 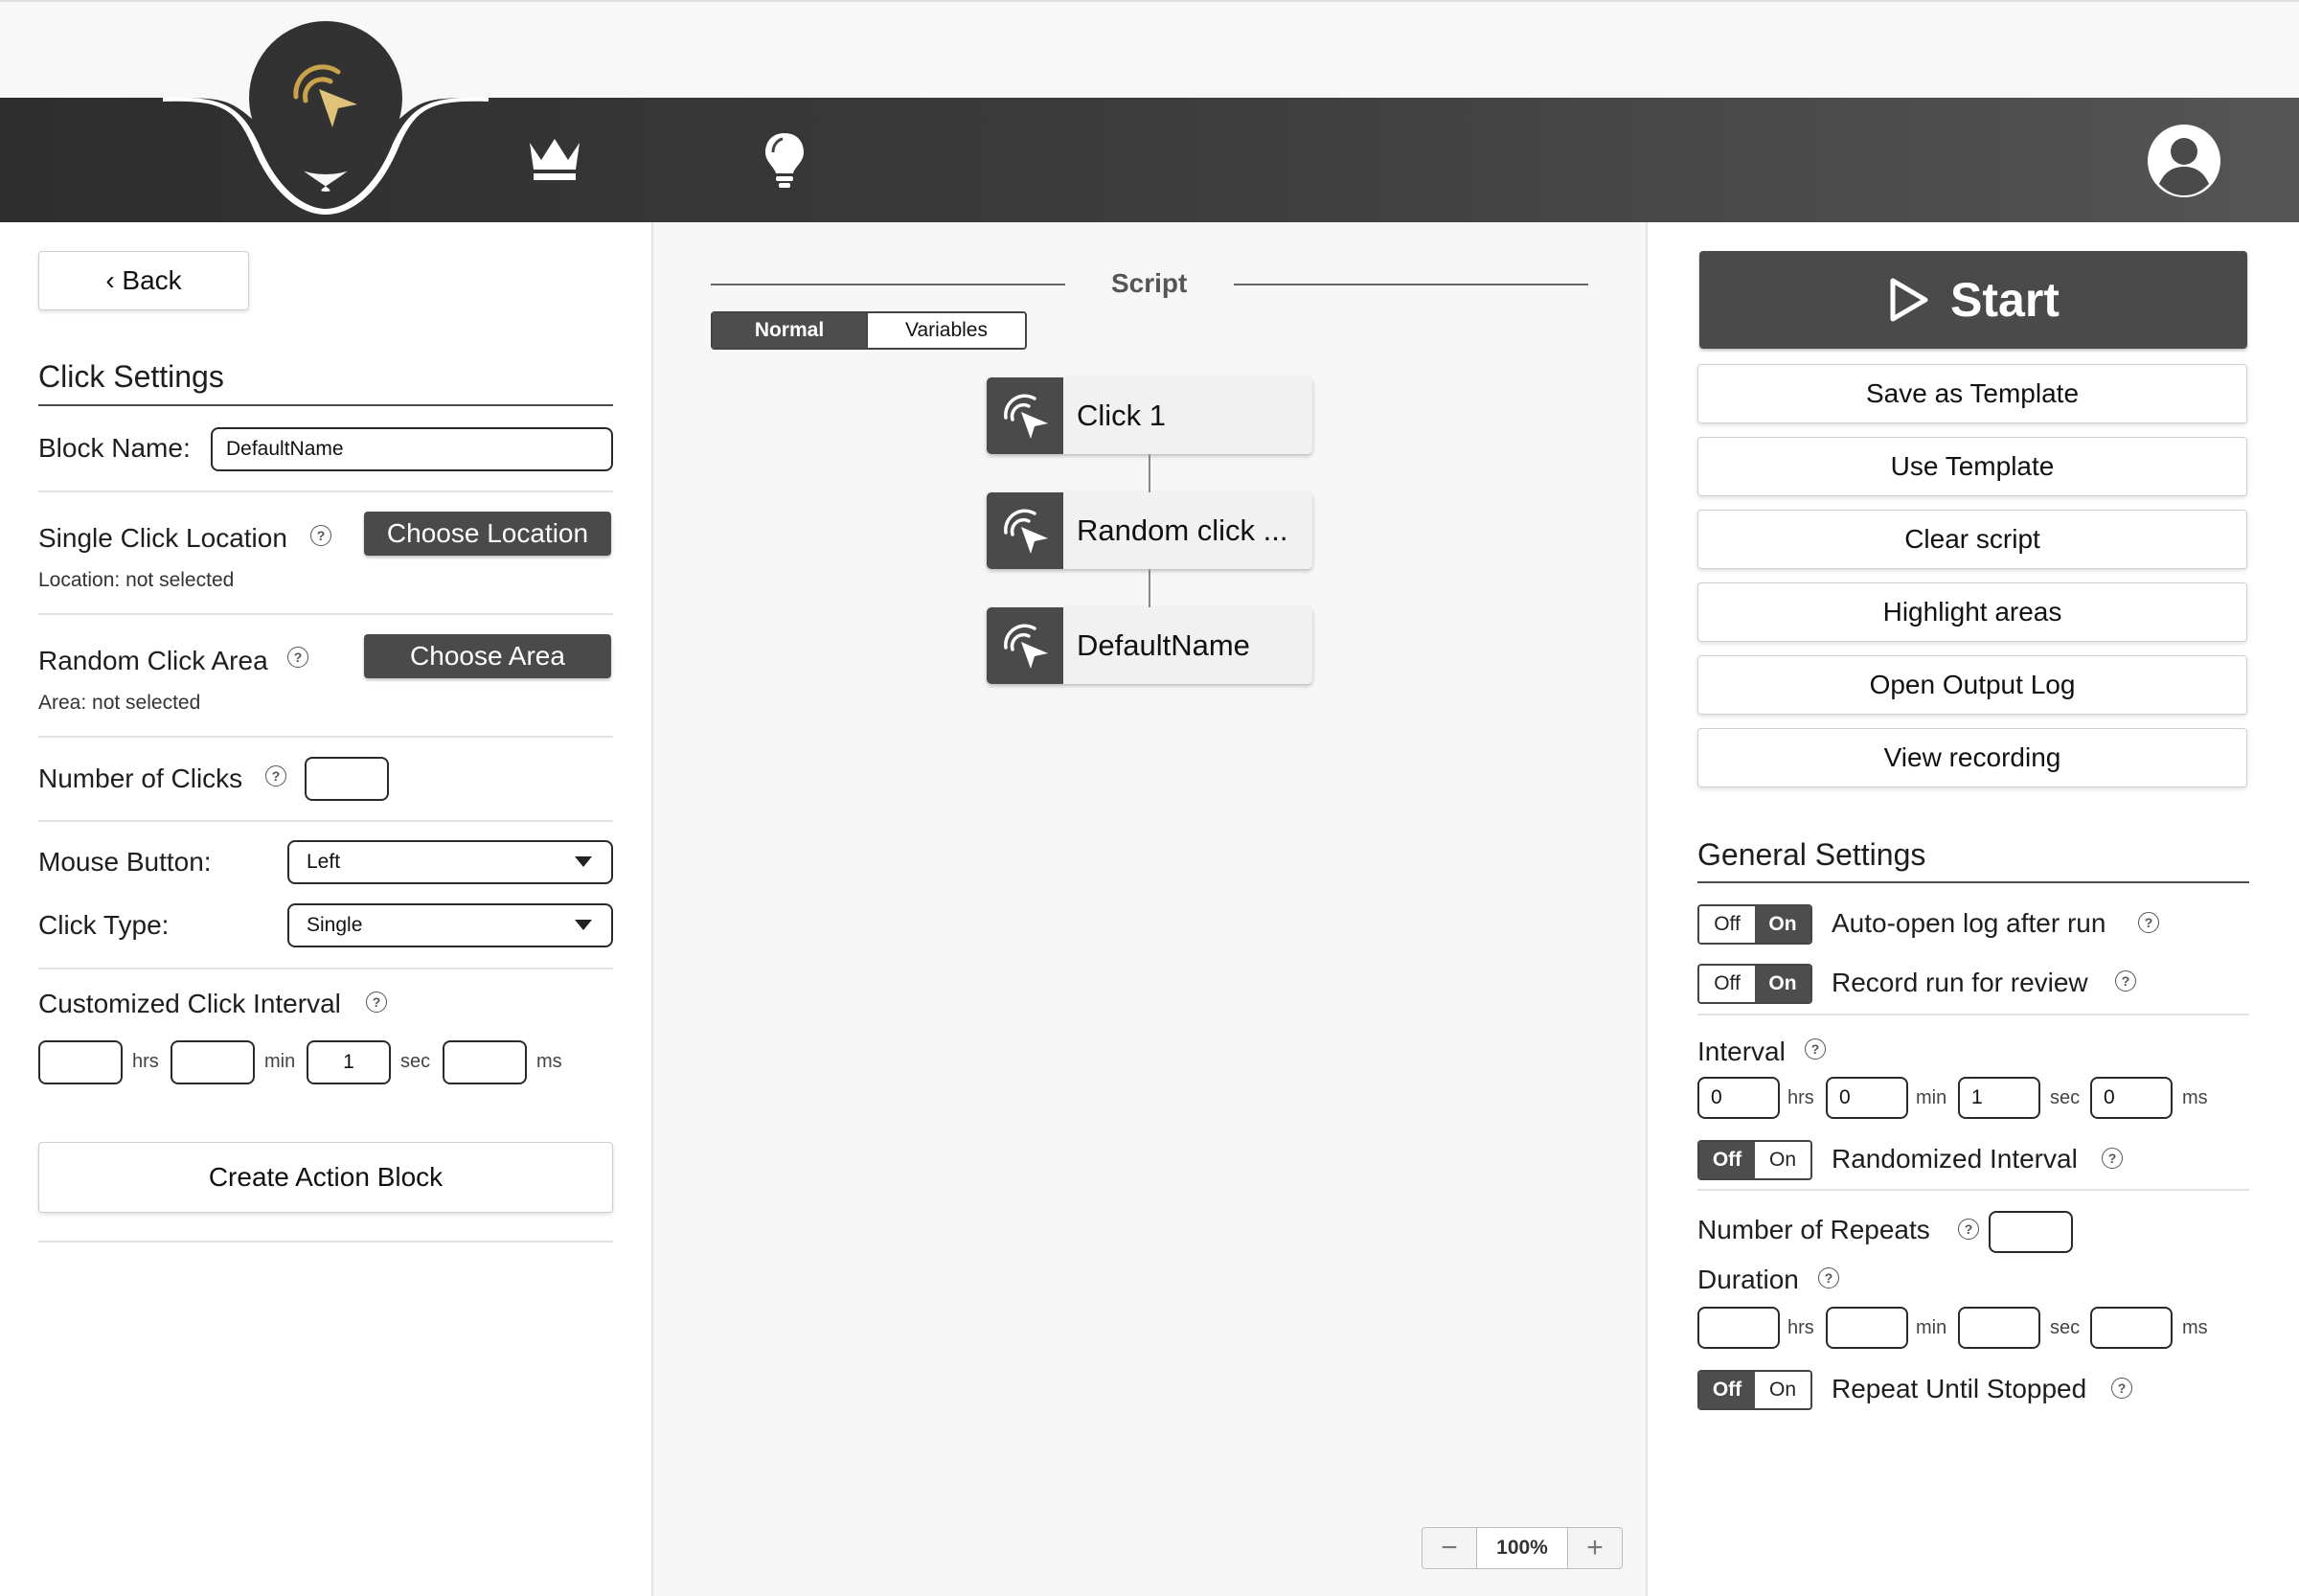 What do you see at coordinates (1811, 854) in the screenshot?
I see `general-settings-title: General Settings` at bounding box center [1811, 854].